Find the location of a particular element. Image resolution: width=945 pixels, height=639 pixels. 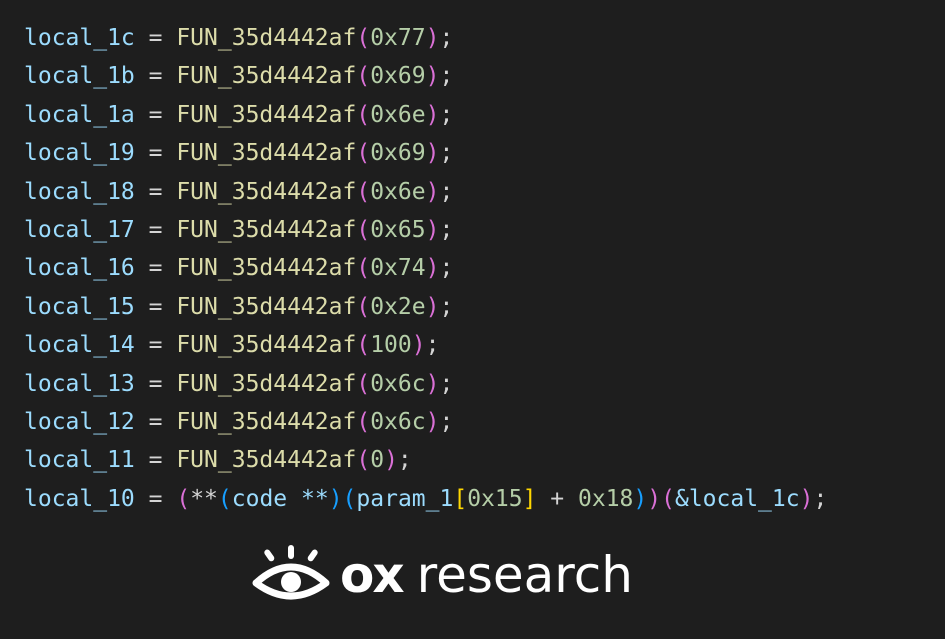

variable-token: local_12 is located at coordinates (79, 421).